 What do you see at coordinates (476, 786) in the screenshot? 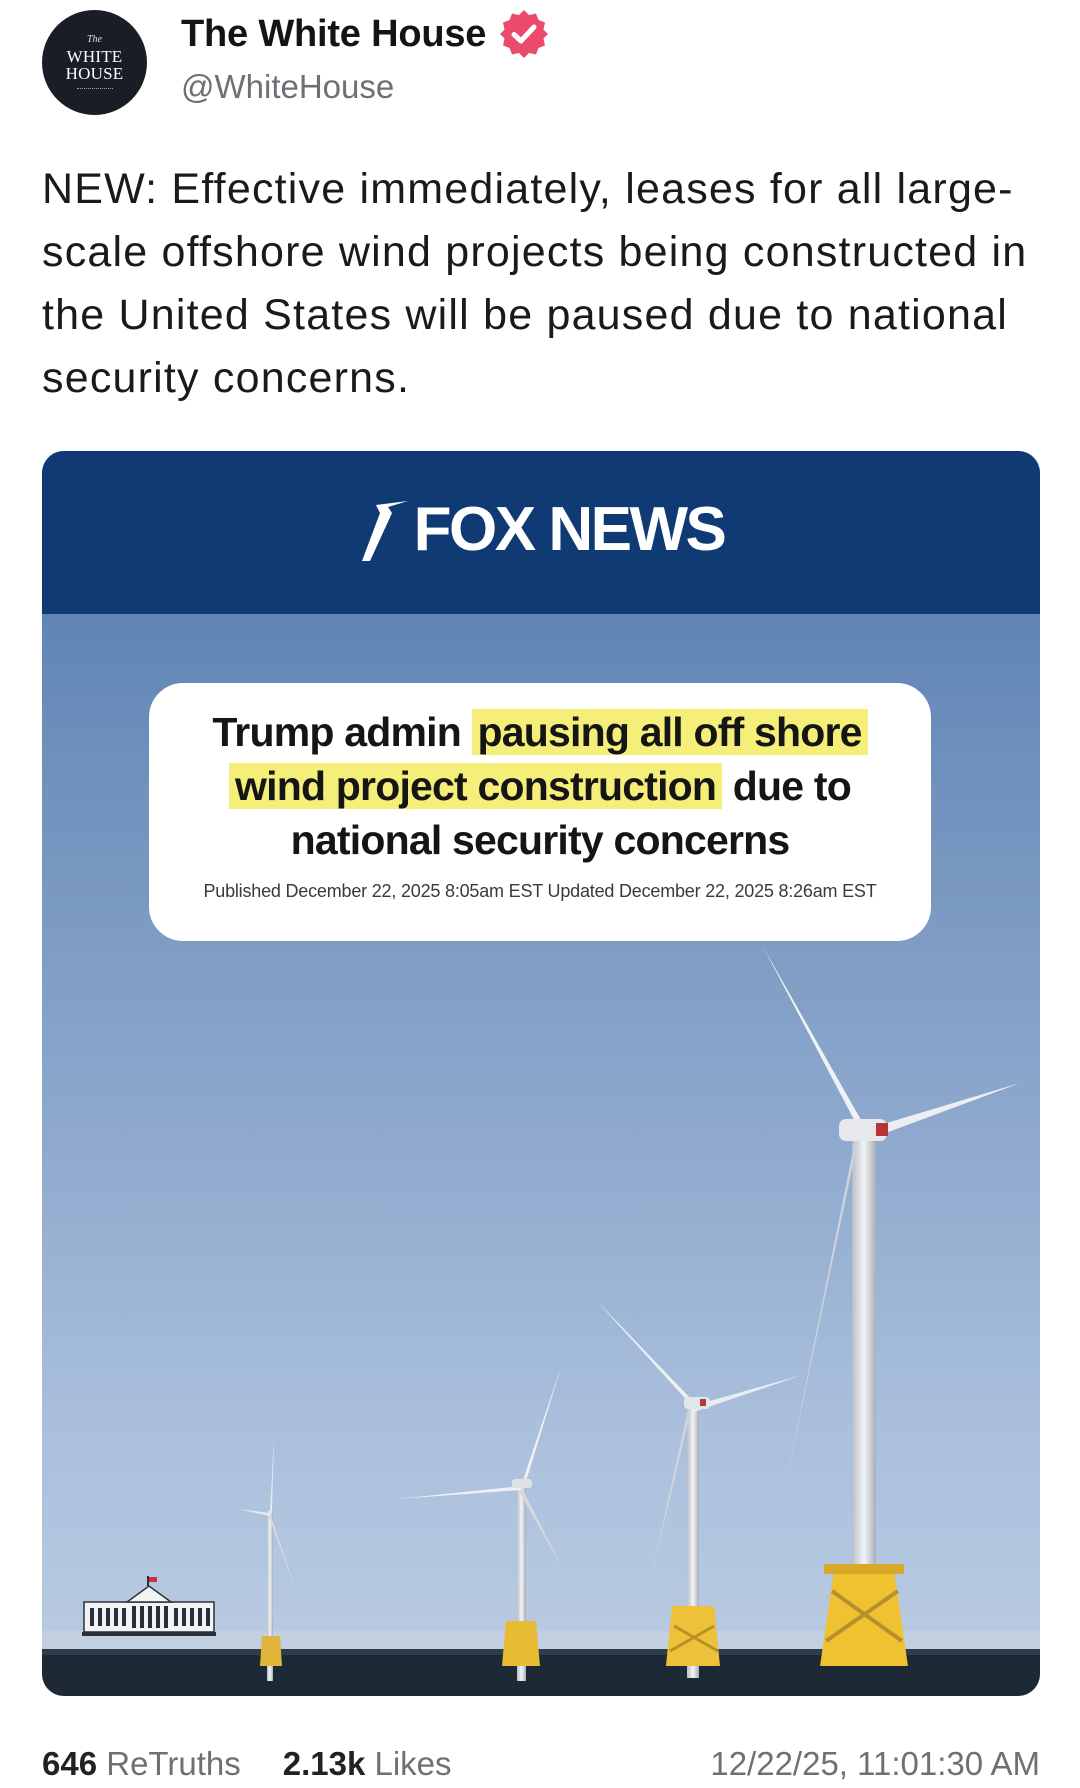
I see `headline-highlight-2: wind project construction` at bounding box center [476, 786].